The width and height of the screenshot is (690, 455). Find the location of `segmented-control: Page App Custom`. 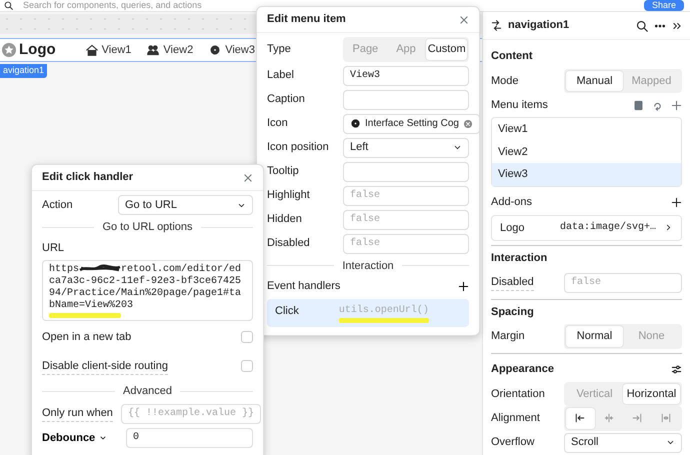

segmented-control: Page App Custom is located at coordinates (406, 49).